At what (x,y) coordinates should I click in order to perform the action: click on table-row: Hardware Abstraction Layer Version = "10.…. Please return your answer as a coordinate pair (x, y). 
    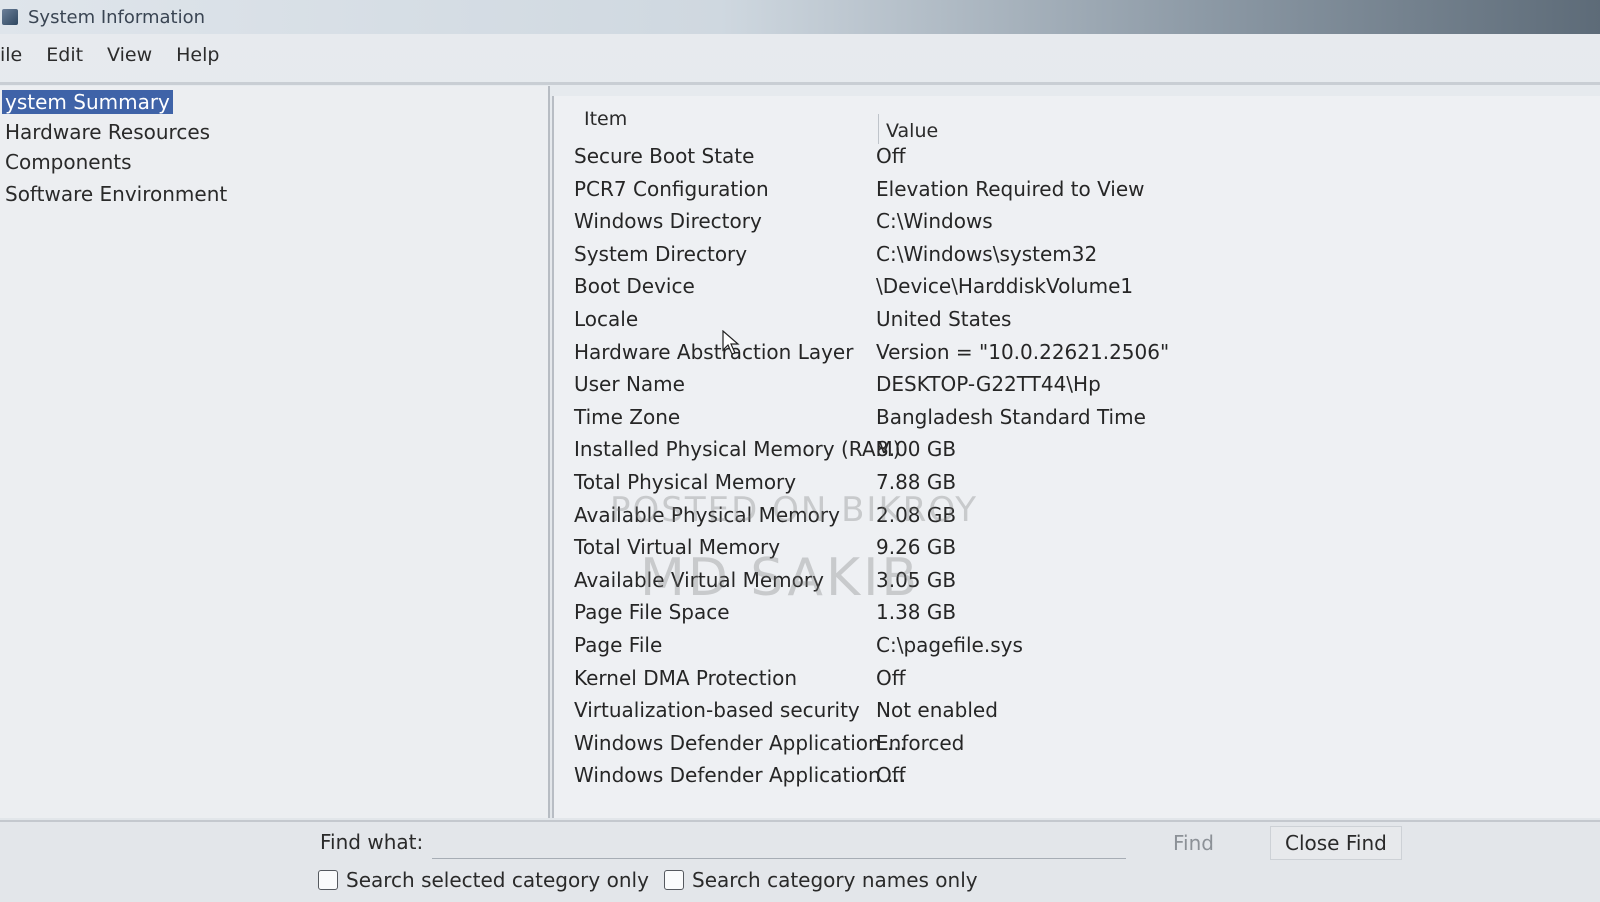
    Looking at the image, I should click on (1074, 356).